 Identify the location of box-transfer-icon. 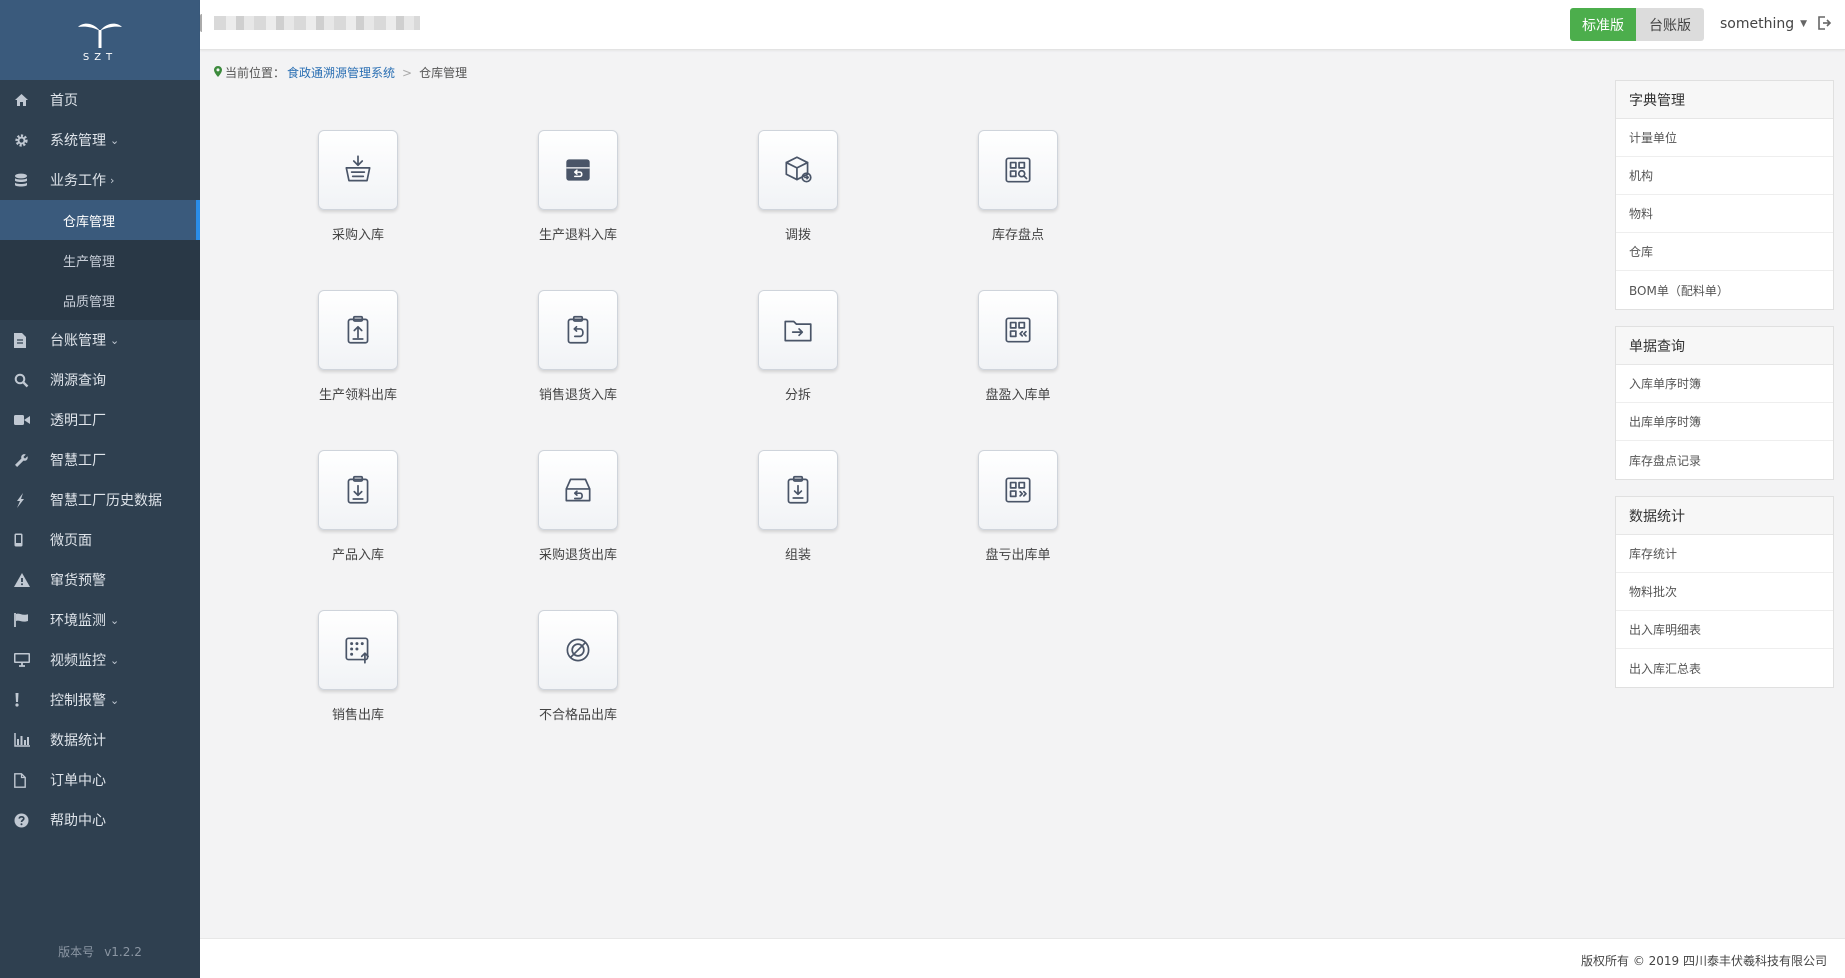
(798, 170).